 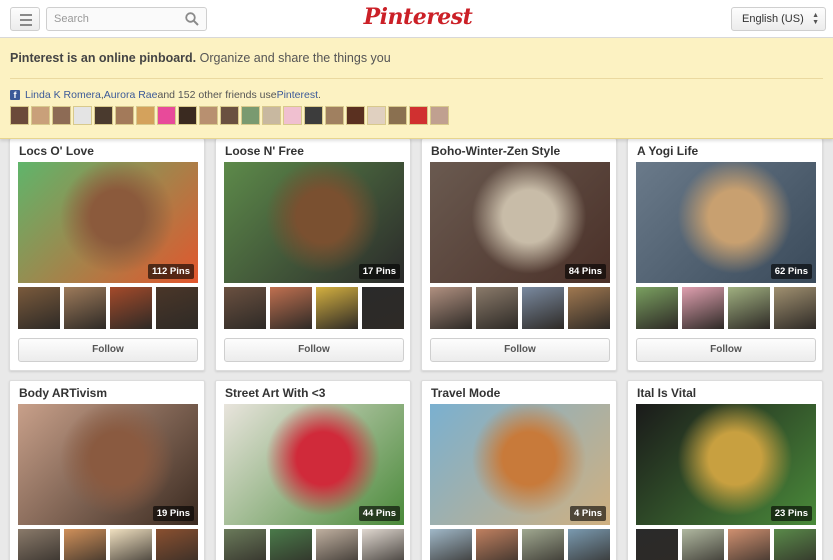 What do you see at coordinates (726, 464) in the screenshot?
I see `board-cover-image: 23 Pins` at bounding box center [726, 464].